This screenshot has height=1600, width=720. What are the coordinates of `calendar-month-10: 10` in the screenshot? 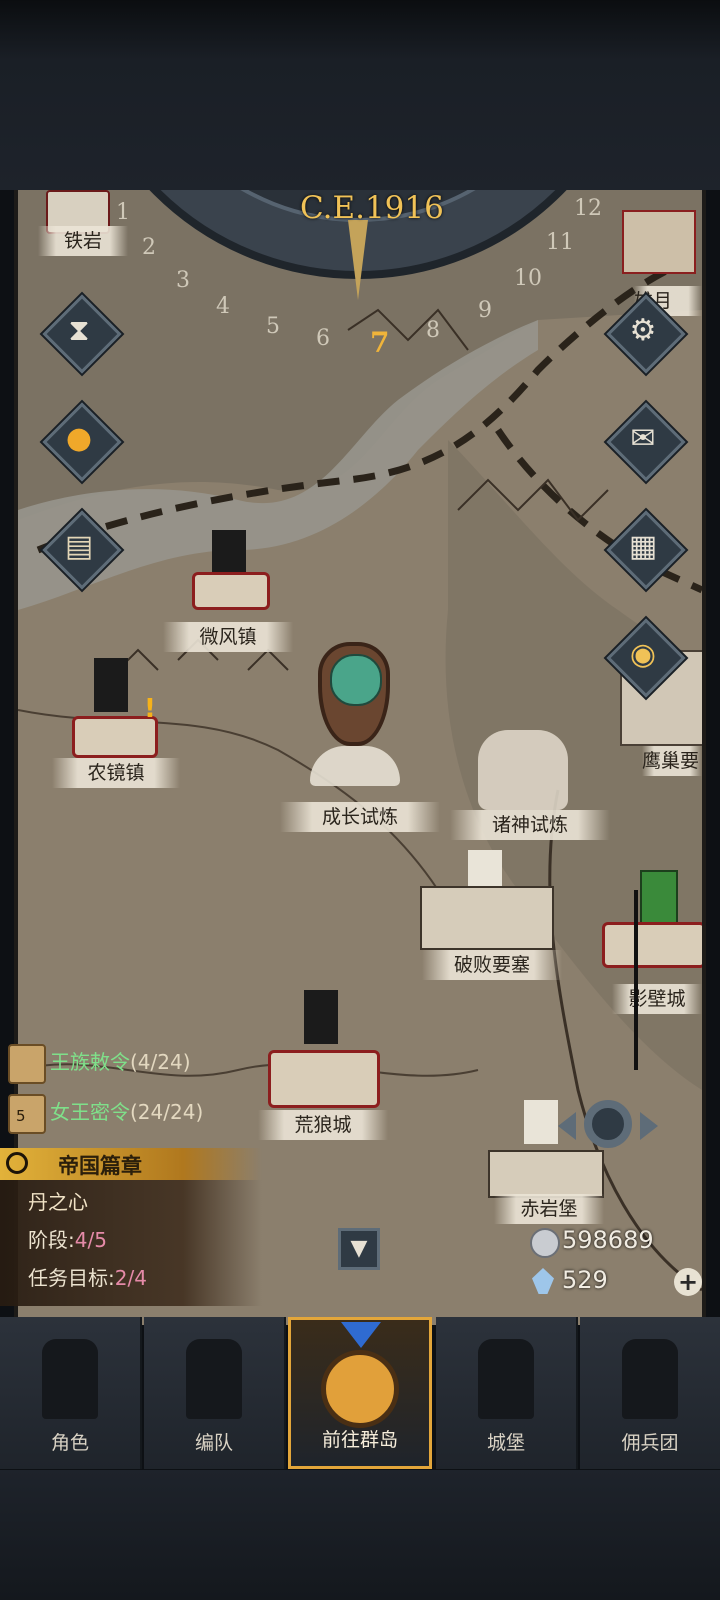 It's located at (528, 278).